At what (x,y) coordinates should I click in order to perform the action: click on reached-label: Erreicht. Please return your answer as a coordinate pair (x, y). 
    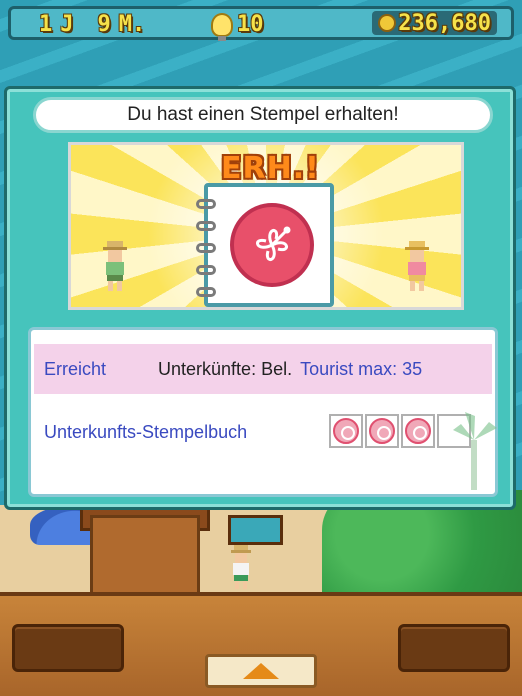
    Looking at the image, I should click on (75, 368).